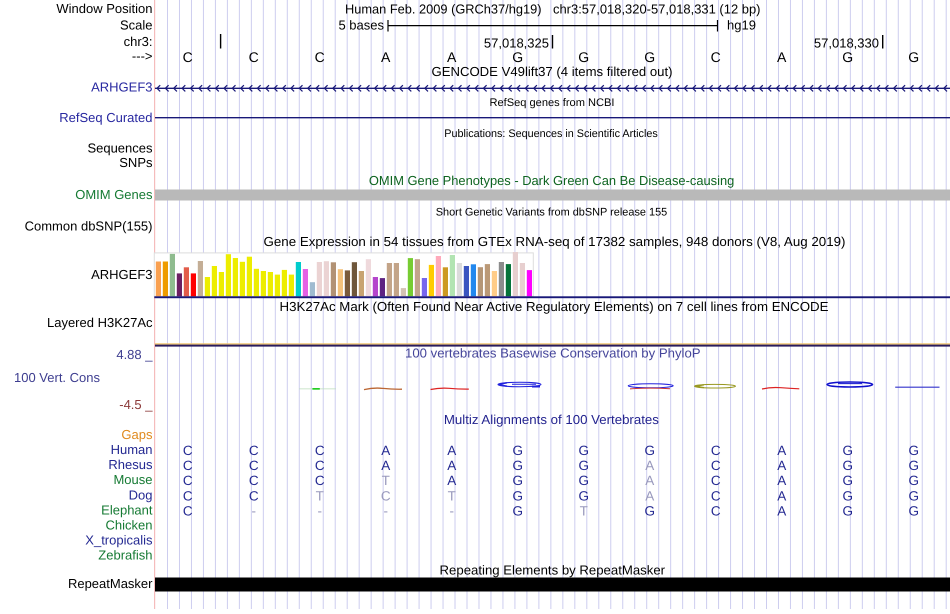  I want to click on svg-text: Dog, so click(141, 494).